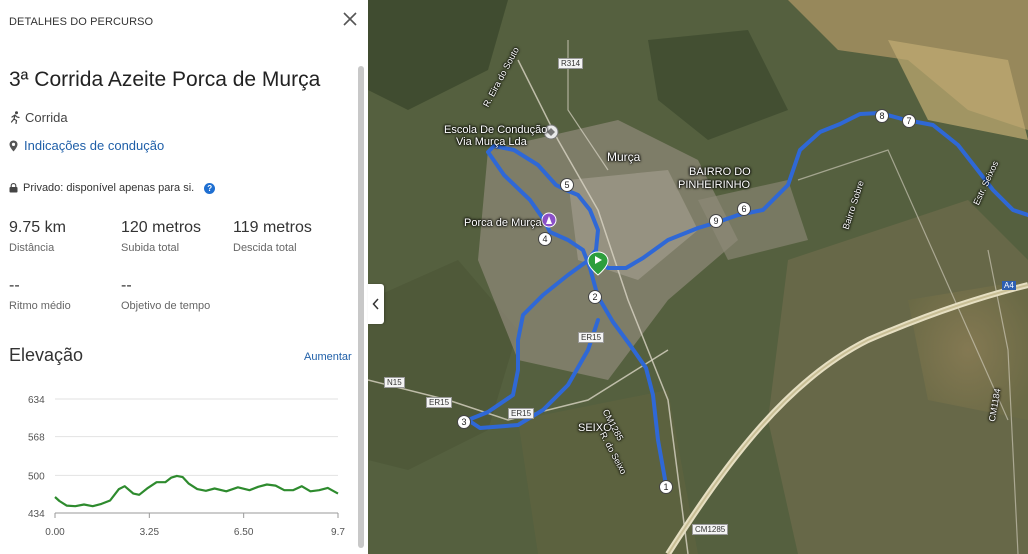  What do you see at coordinates (909, 121) in the screenshot?
I see `waypoint-marker: 7` at bounding box center [909, 121].